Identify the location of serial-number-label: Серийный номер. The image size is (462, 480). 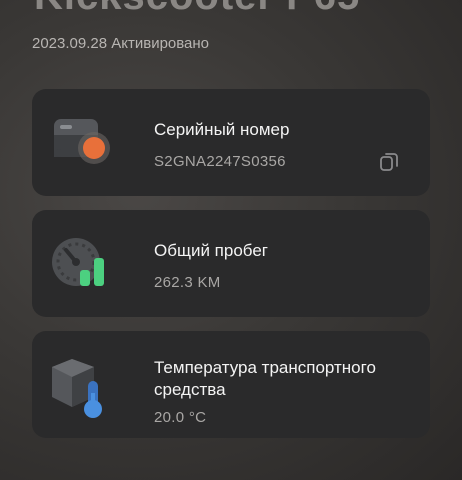
(222, 129).